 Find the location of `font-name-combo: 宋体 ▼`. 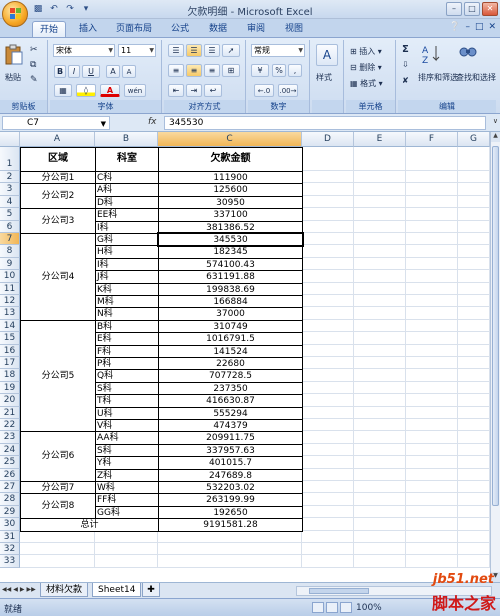

font-name-combo: 宋体 ▼ is located at coordinates (84, 50).